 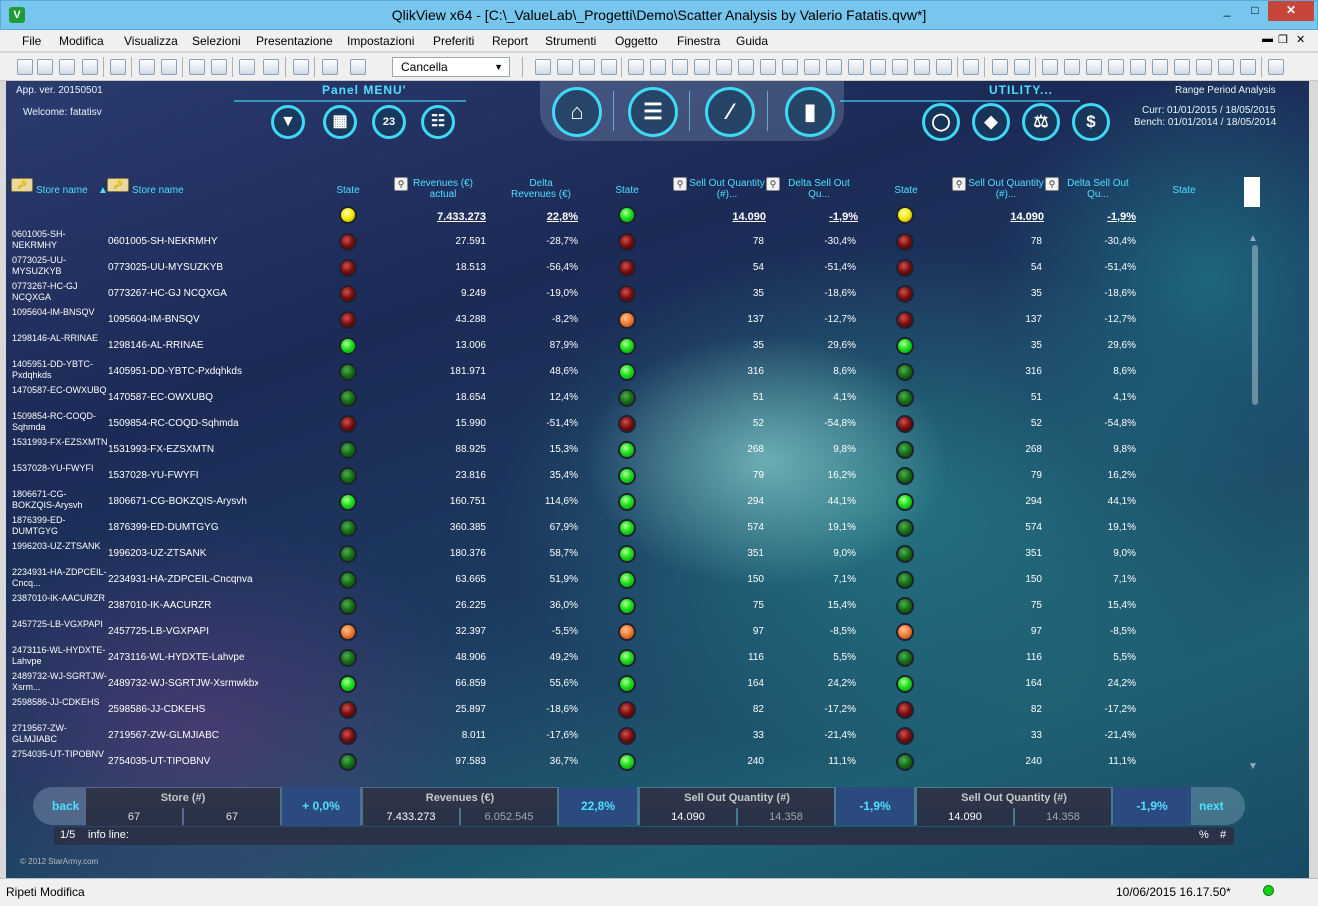 I want to click on store-code: 1470587-EC-OWXUBQ, so click(x=60, y=397).